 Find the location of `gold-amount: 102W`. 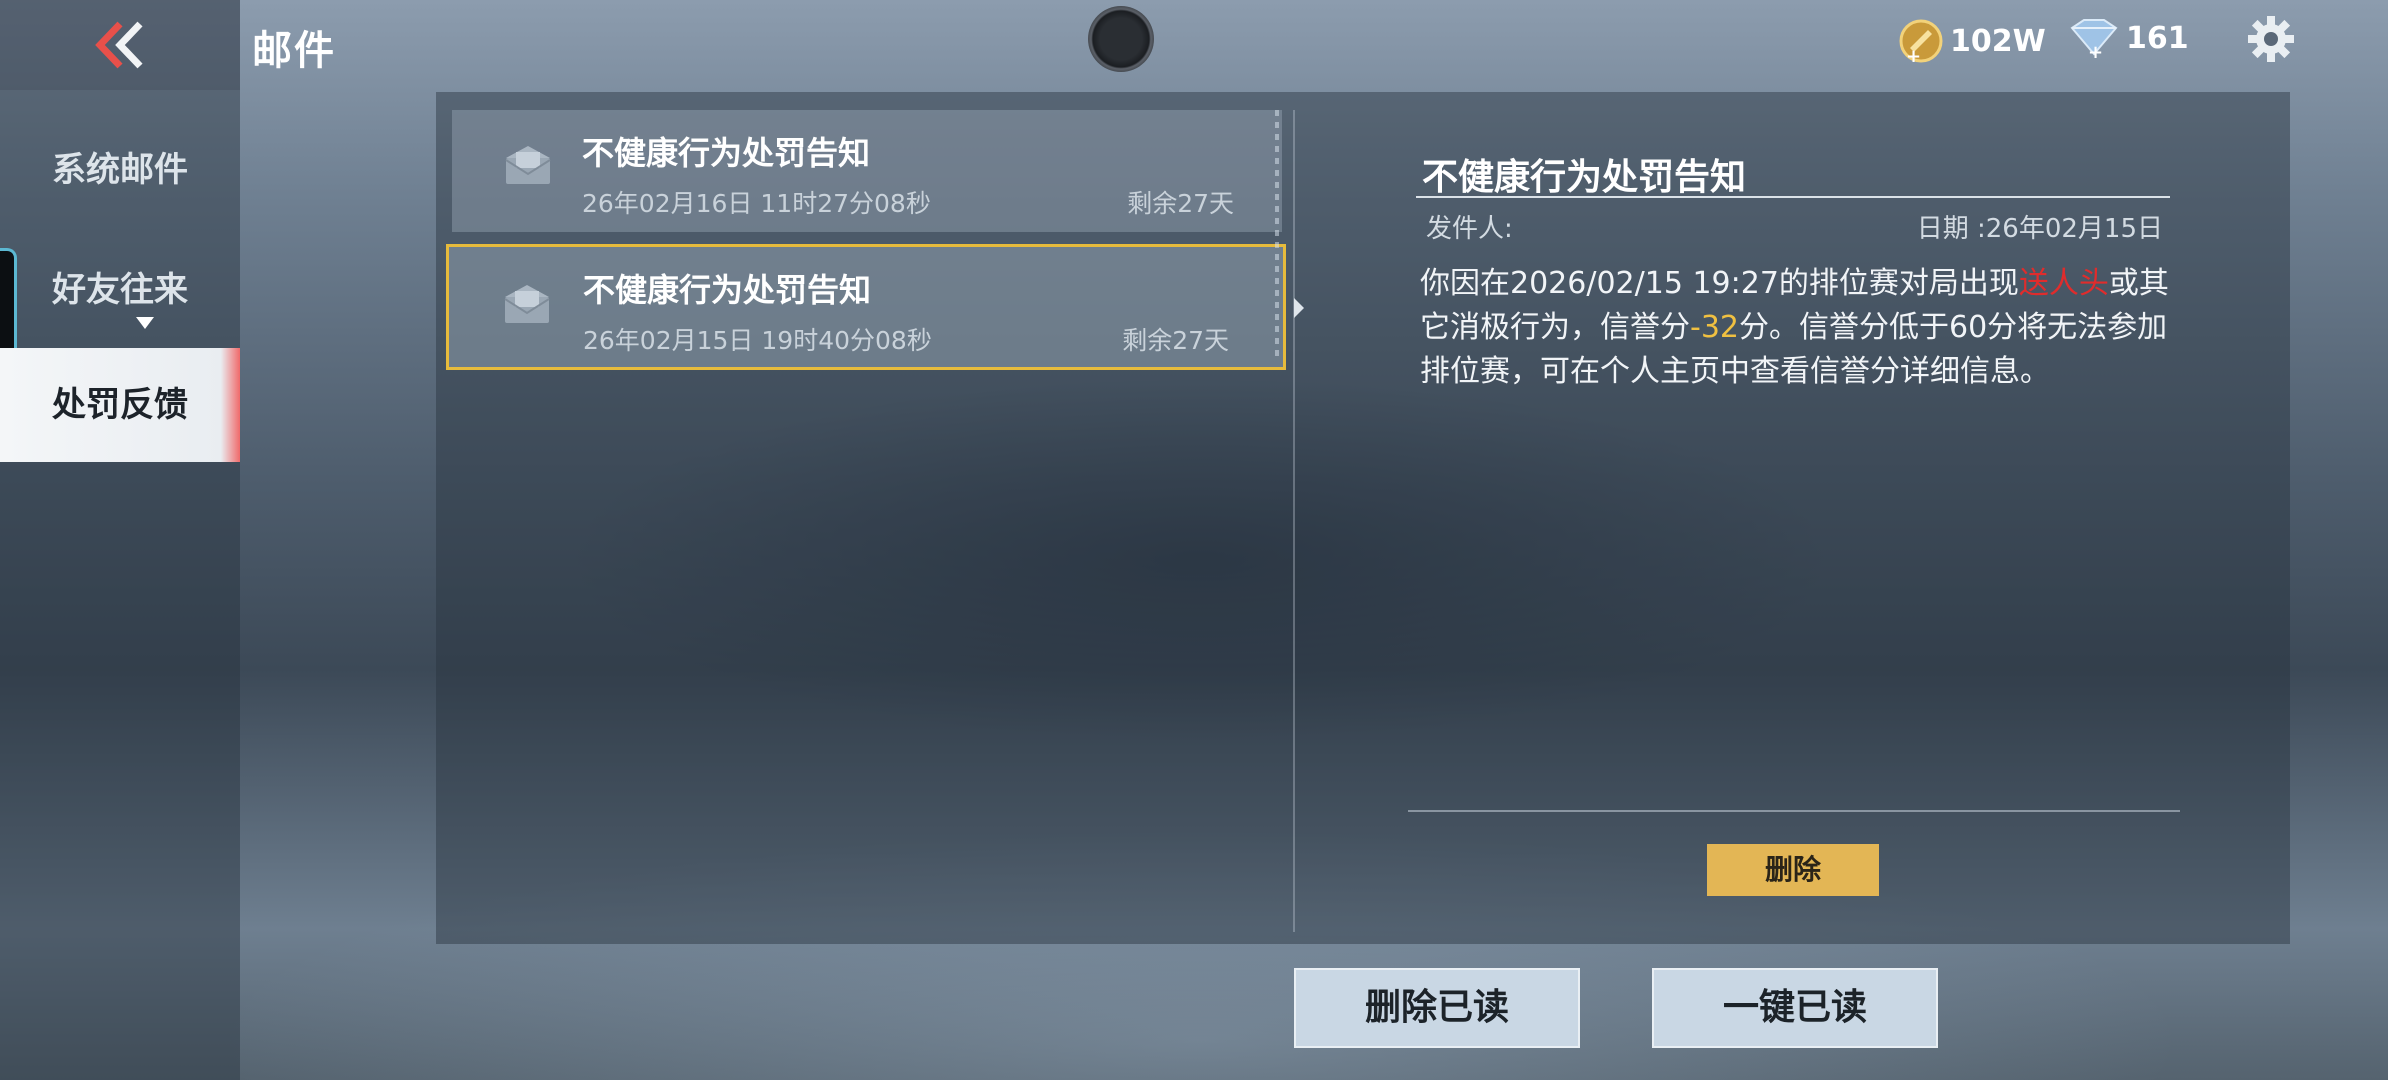

gold-amount: 102W is located at coordinates (1998, 41).